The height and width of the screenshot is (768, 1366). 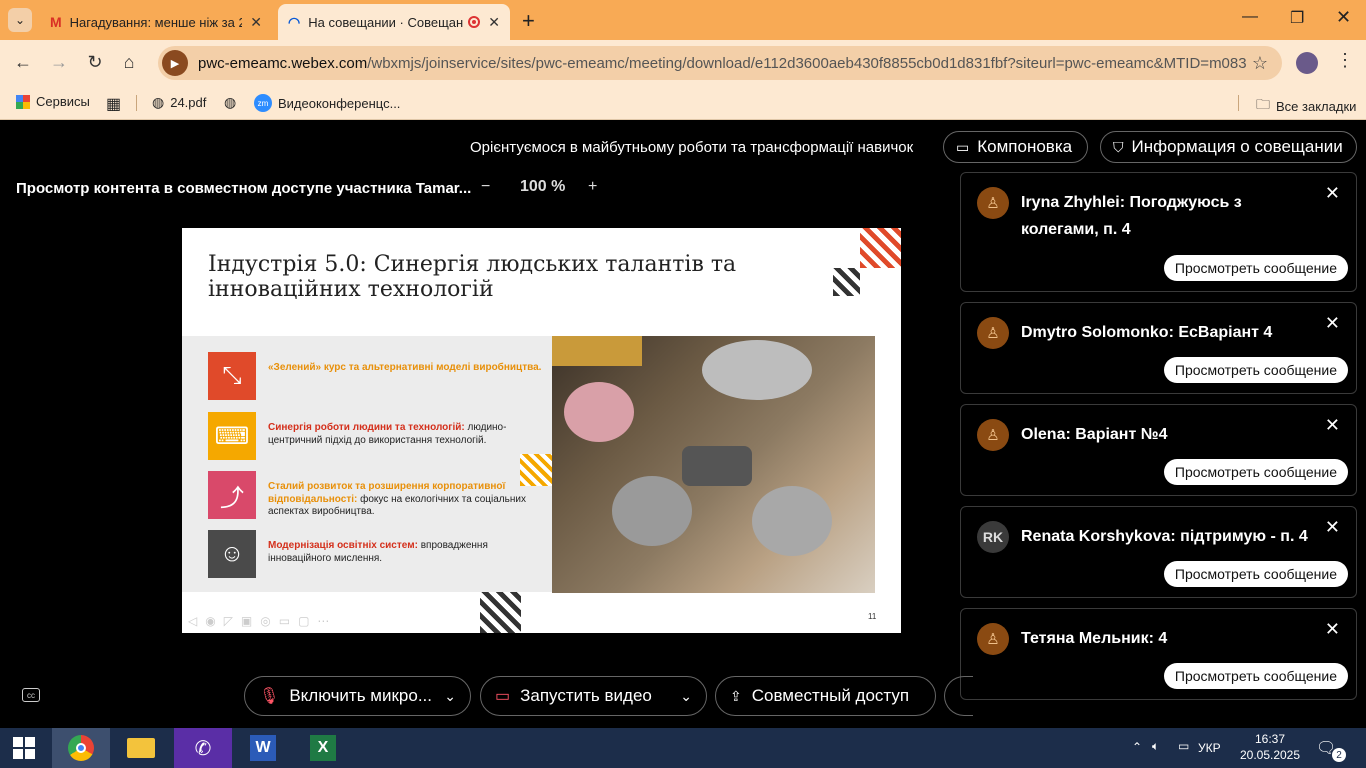 What do you see at coordinates (56, 22) in the screenshot?
I see `gmail-icon: M` at bounding box center [56, 22].